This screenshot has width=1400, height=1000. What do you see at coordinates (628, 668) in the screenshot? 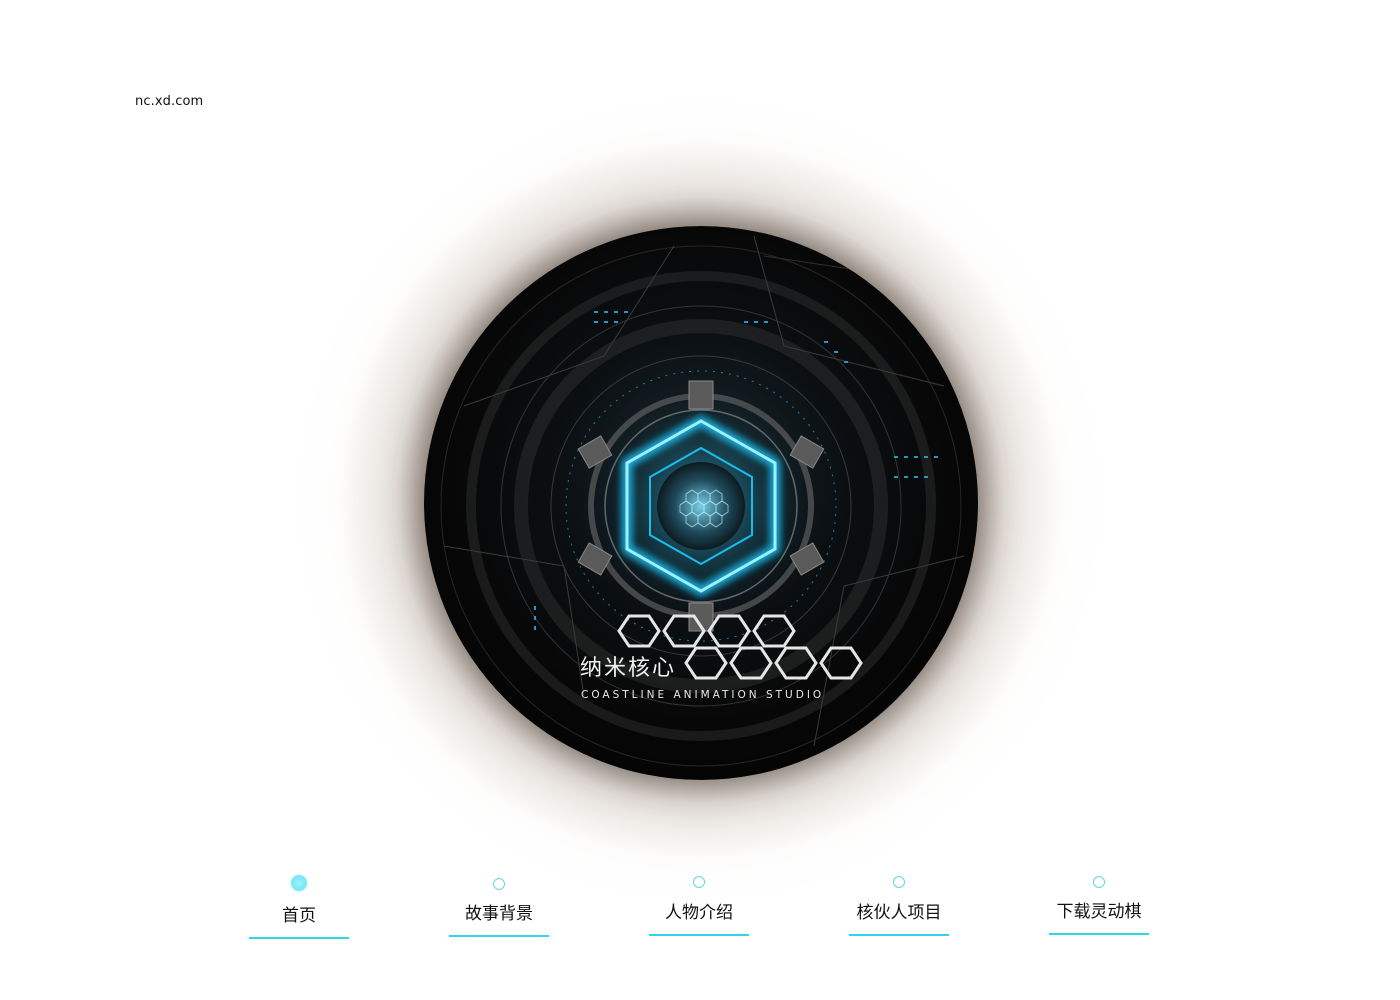
I see `logo-chinese-name: 纳米核心` at bounding box center [628, 668].